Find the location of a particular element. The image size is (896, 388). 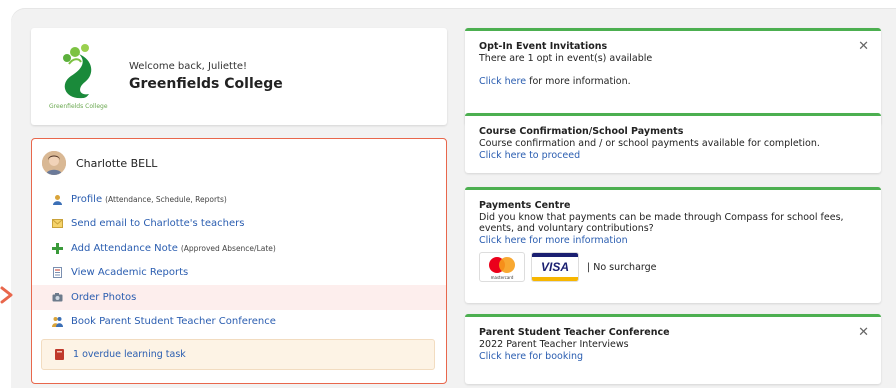

student-photo-icon is located at coordinates (54, 163).